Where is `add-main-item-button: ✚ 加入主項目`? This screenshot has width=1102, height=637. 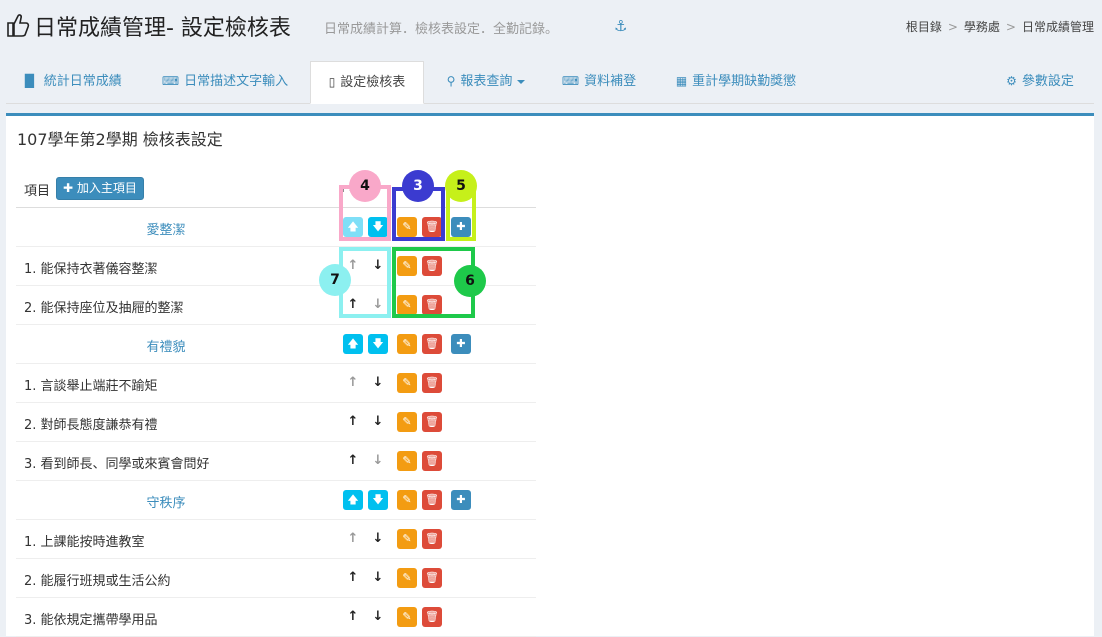
add-main-item-button: ✚ 加入主項目 is located at coordinates (100, 188).